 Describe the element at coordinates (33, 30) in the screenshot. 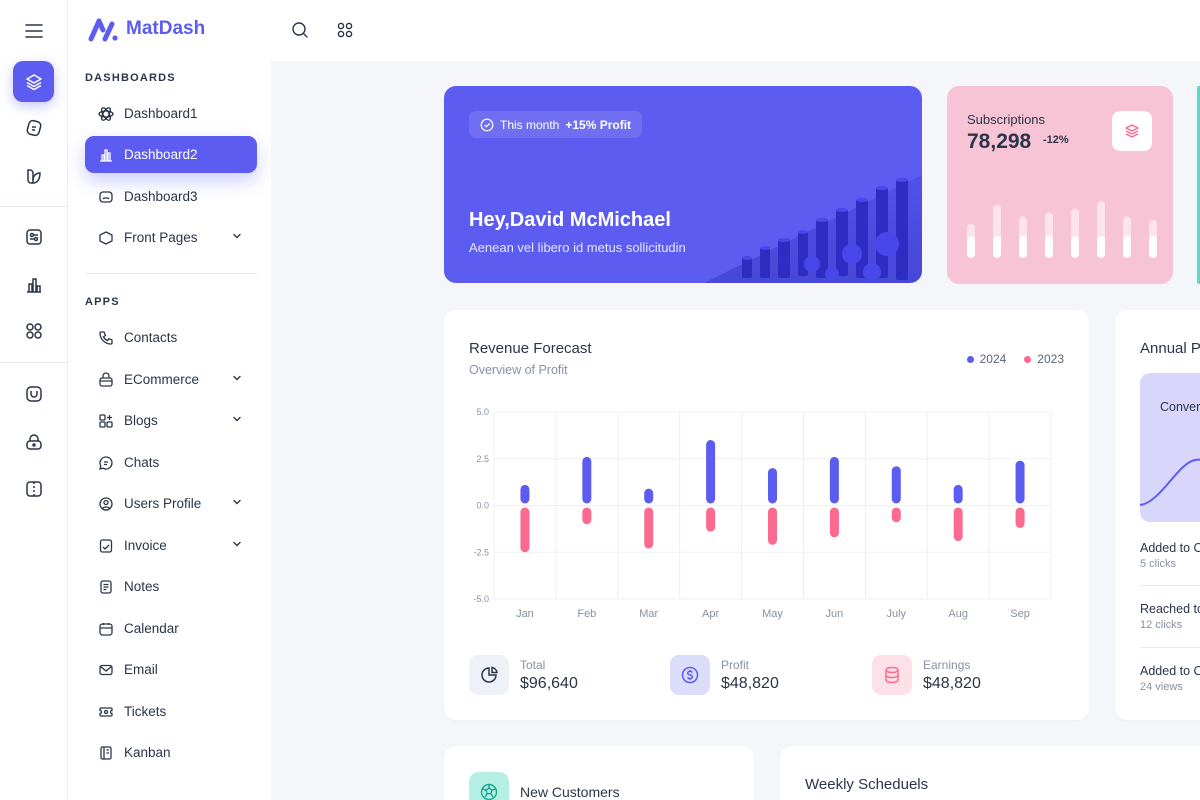

I see `menu-toggle-icon` at that location.